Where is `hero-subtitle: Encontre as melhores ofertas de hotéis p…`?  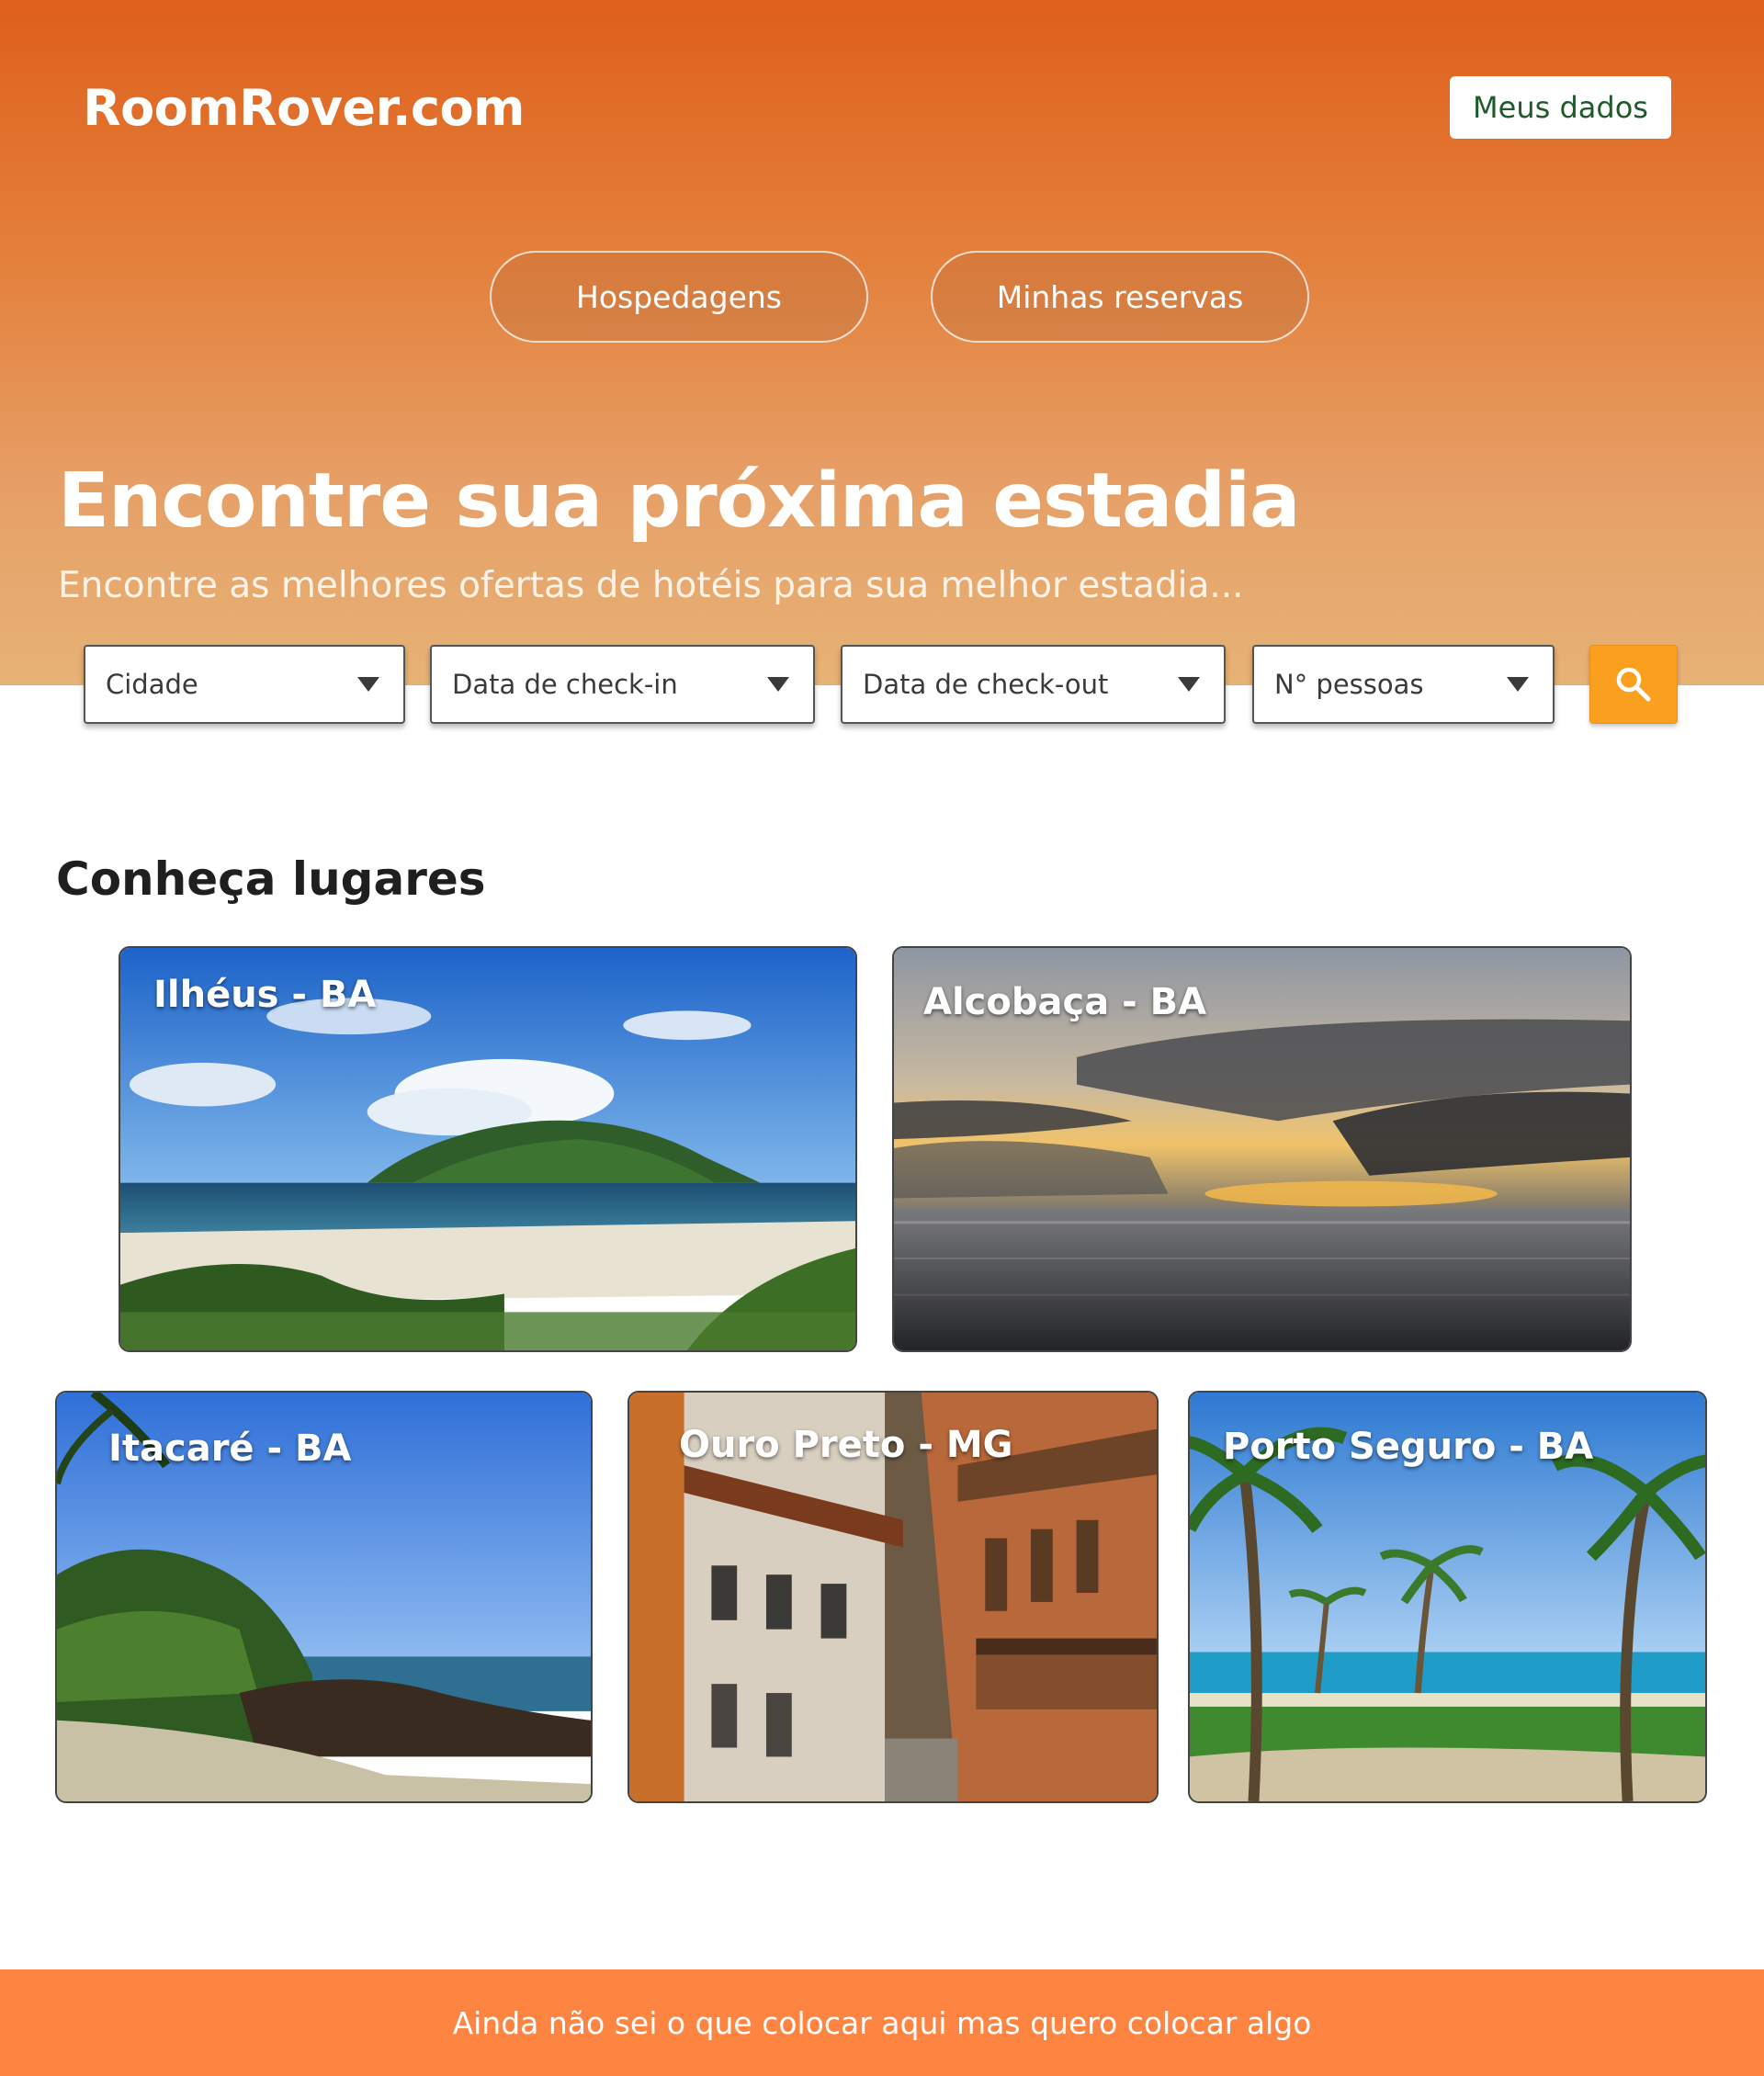 hero-subtitle: Encontre as melhores ofertas de hotéis p… is located at coordinates (651, 585).